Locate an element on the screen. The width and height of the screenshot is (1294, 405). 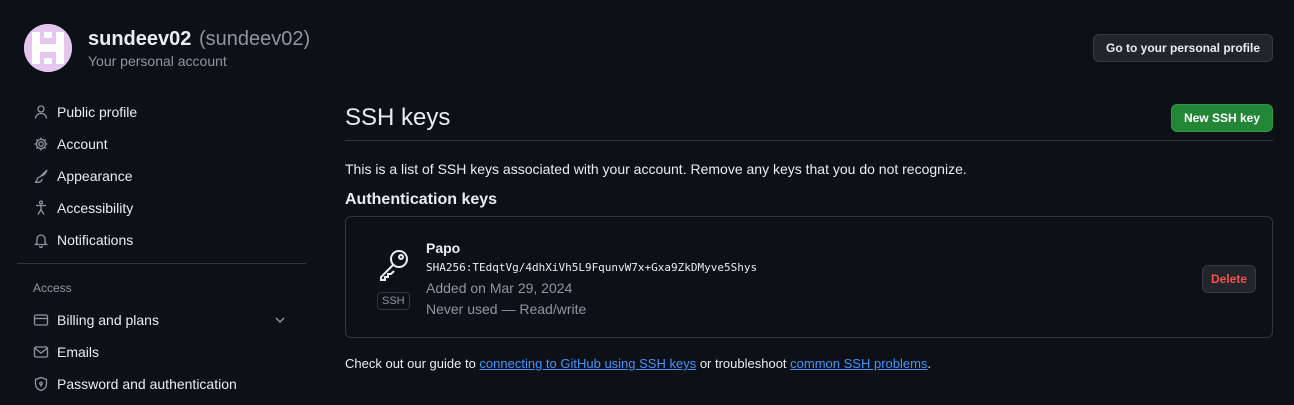
ssh-problems-link: common SSH problems is located at coordinates (858, 363).